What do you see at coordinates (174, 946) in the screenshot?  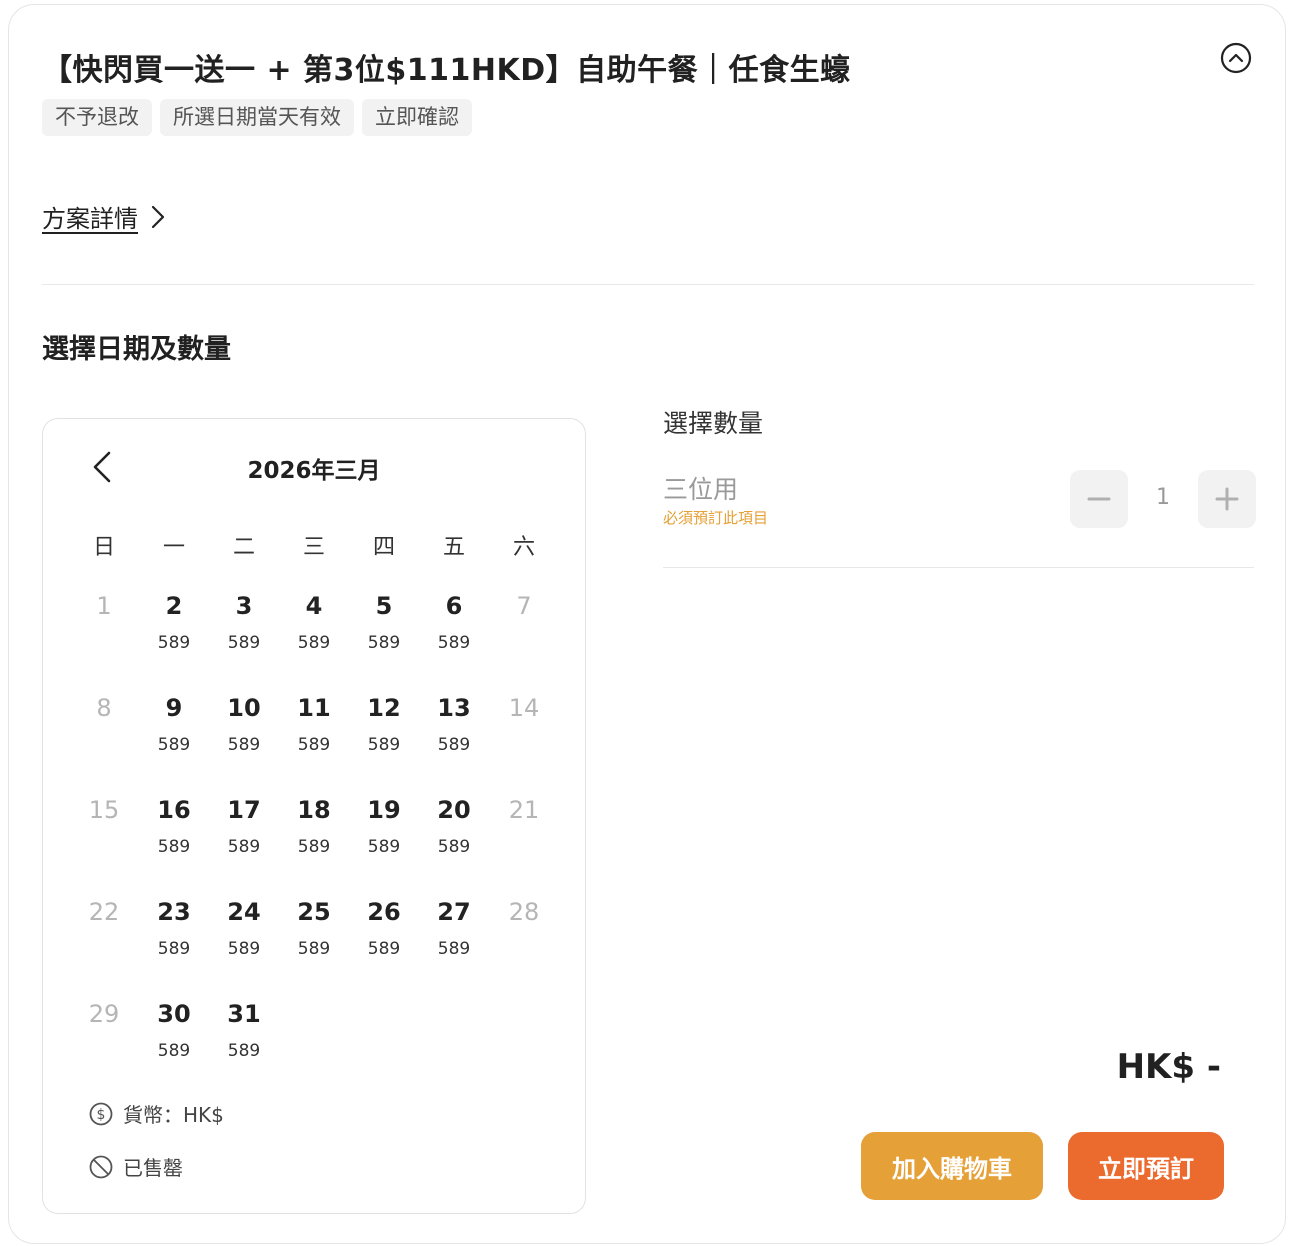 I see `calendar-day-23: 23 589` at bounding box center [174, 946].